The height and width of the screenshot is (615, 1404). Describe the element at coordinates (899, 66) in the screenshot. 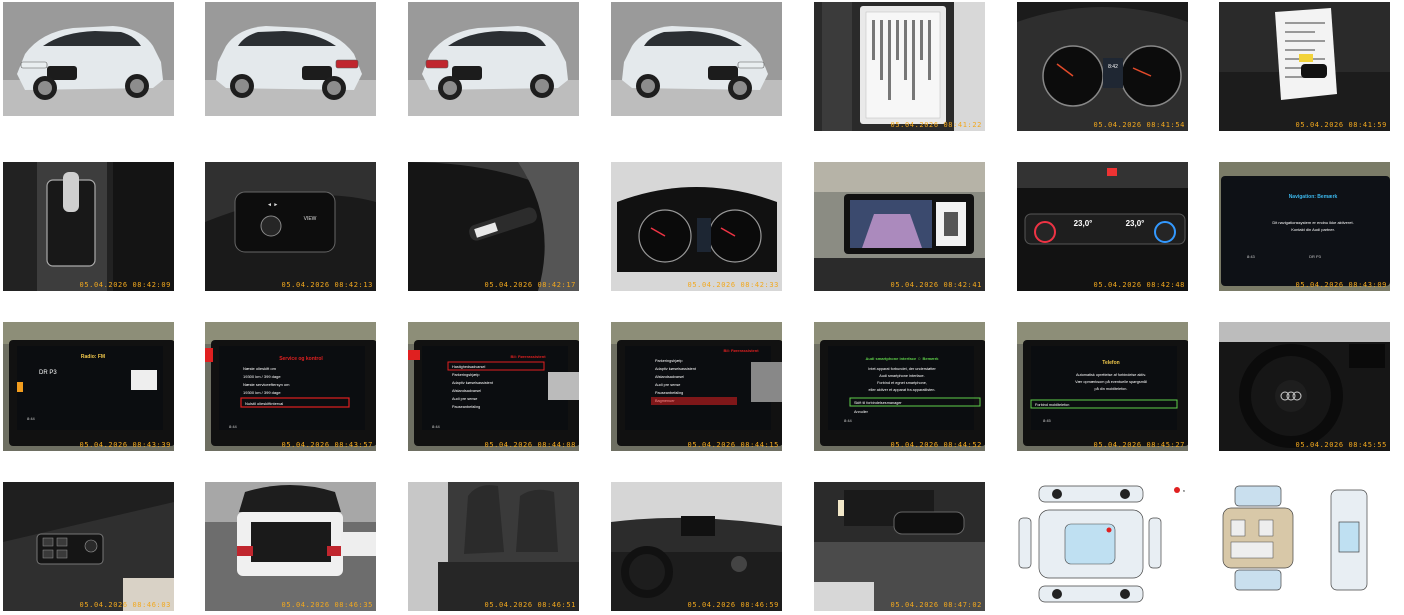

I see `photo-thumbnail-vin-plate: 05.04.2026 08:41:22` at that location.